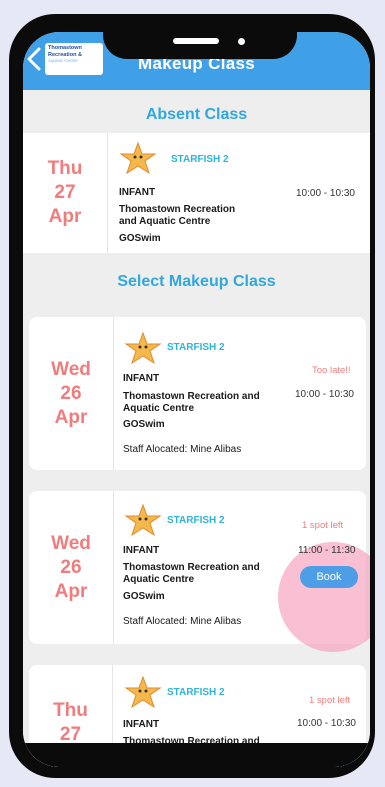 Image resolution: width=385 pixels, height=787 pixels. What do you see at coordinates (65, 168) in the screenshot?
I see `absent-day: Thu` at bounding box center [65, 168].